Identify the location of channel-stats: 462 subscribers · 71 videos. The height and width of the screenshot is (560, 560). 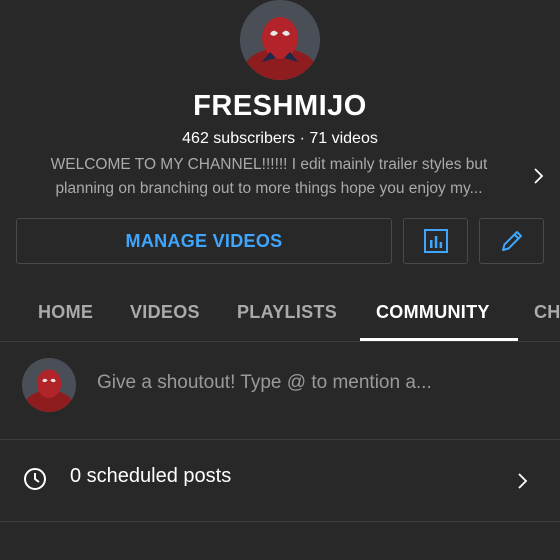
(280, 139).